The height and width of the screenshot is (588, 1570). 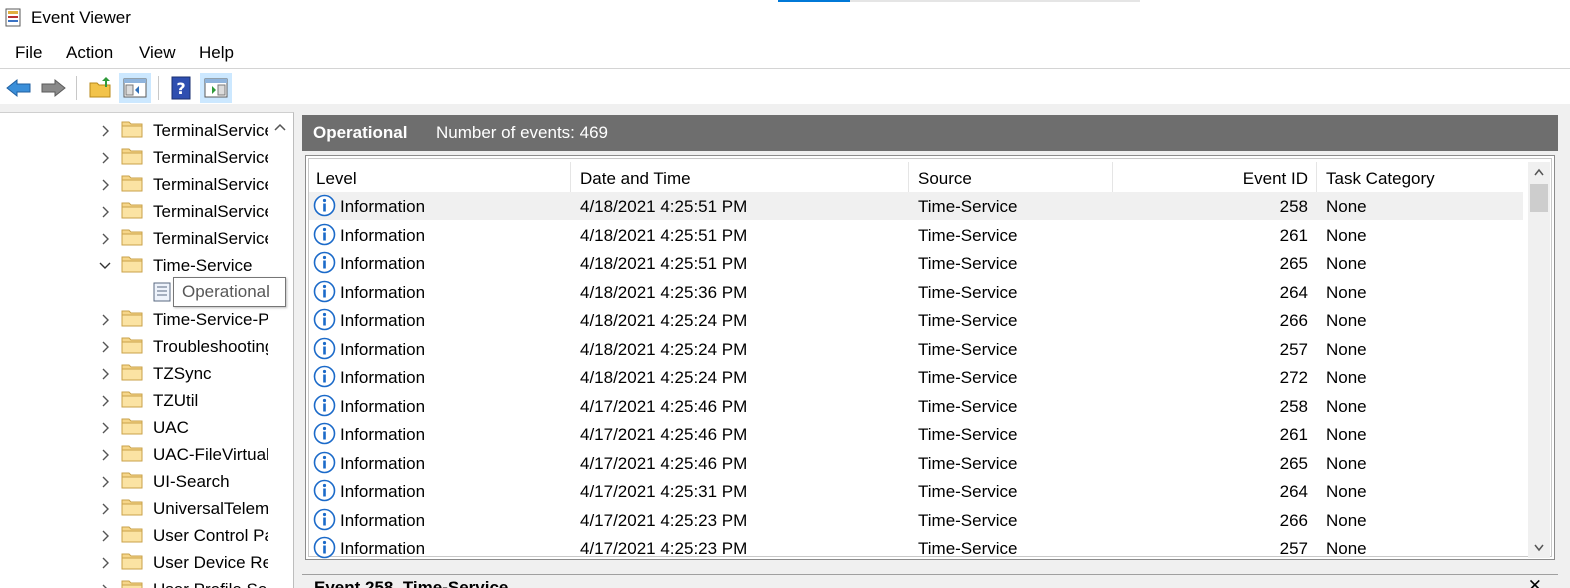 What do you see at coordinates (664, 377) in the screenshot?
I see `cell-date-time: 4/18/2021 4:25:24 PM` at bounding box center [664, 377].